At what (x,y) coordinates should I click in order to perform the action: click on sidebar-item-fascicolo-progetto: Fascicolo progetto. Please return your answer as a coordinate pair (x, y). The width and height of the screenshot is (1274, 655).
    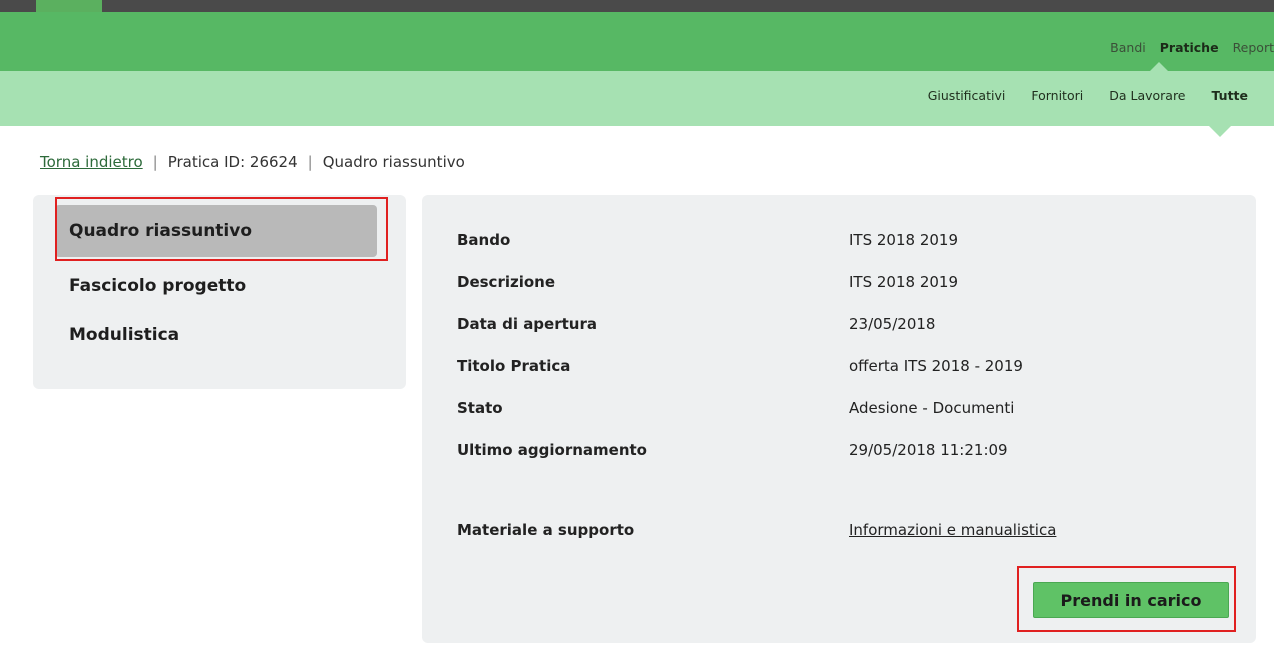
    Looking at the image, I should click on (216, 286).